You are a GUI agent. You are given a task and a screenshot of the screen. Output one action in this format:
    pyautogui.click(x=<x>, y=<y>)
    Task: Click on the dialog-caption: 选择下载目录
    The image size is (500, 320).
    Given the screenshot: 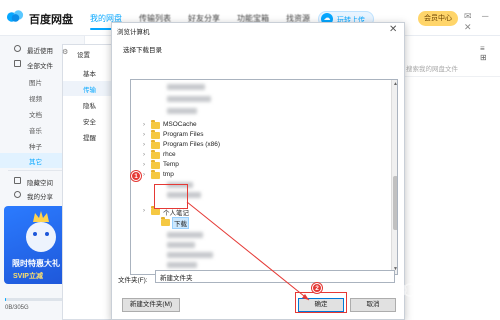 What is the action you would take?
    pyautogui.click(x=142, y=50)
    